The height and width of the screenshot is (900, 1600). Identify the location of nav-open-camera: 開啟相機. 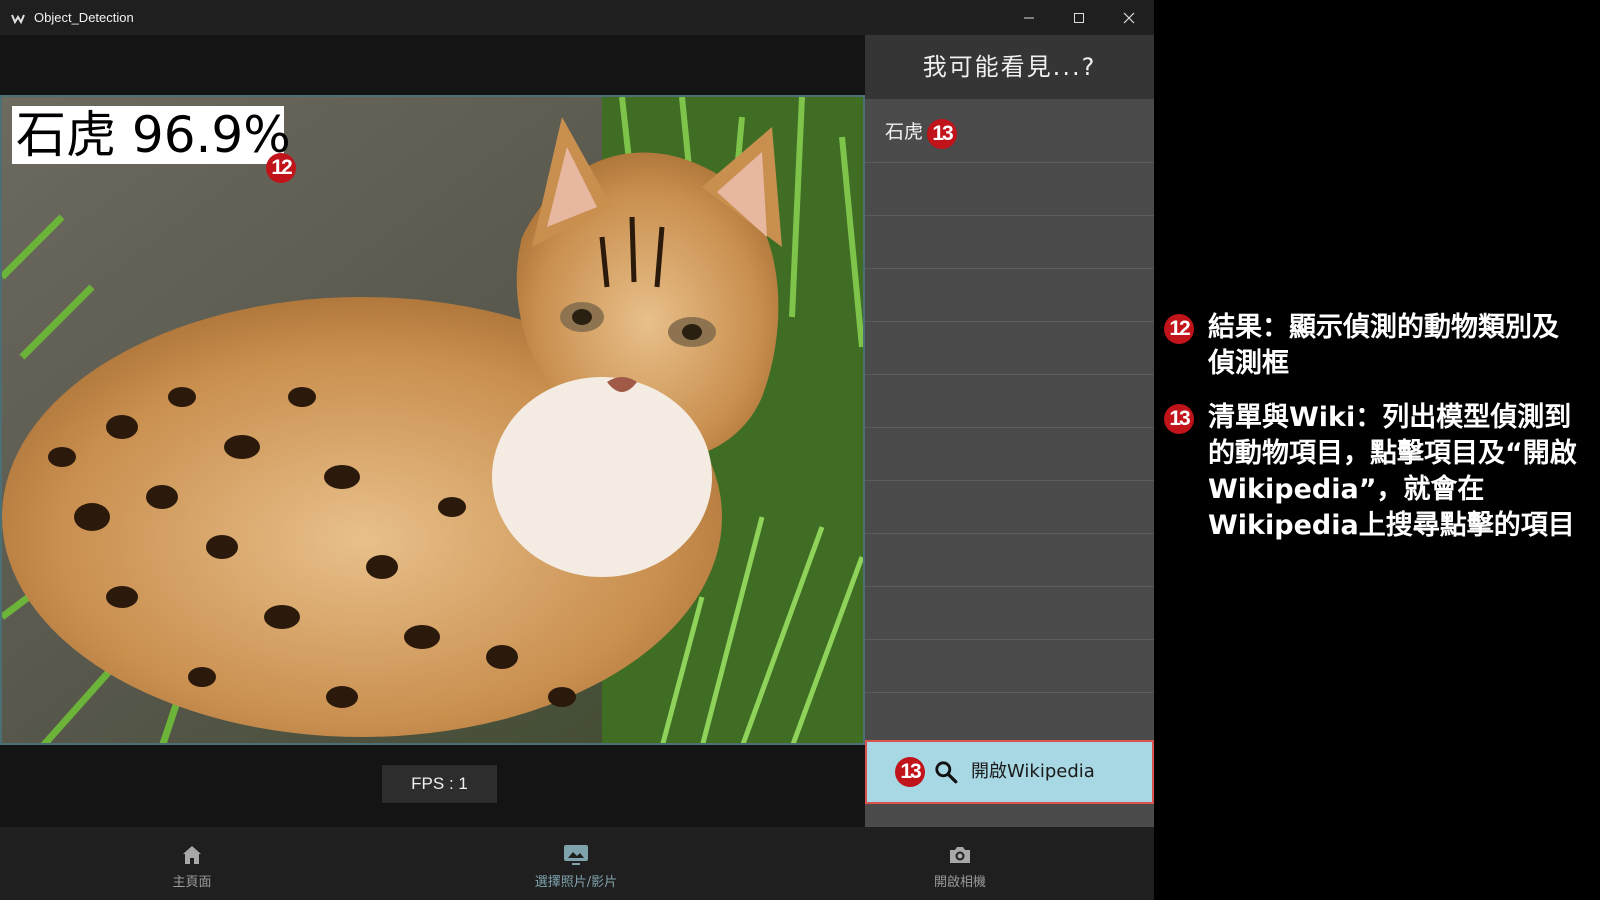
(960, 863).